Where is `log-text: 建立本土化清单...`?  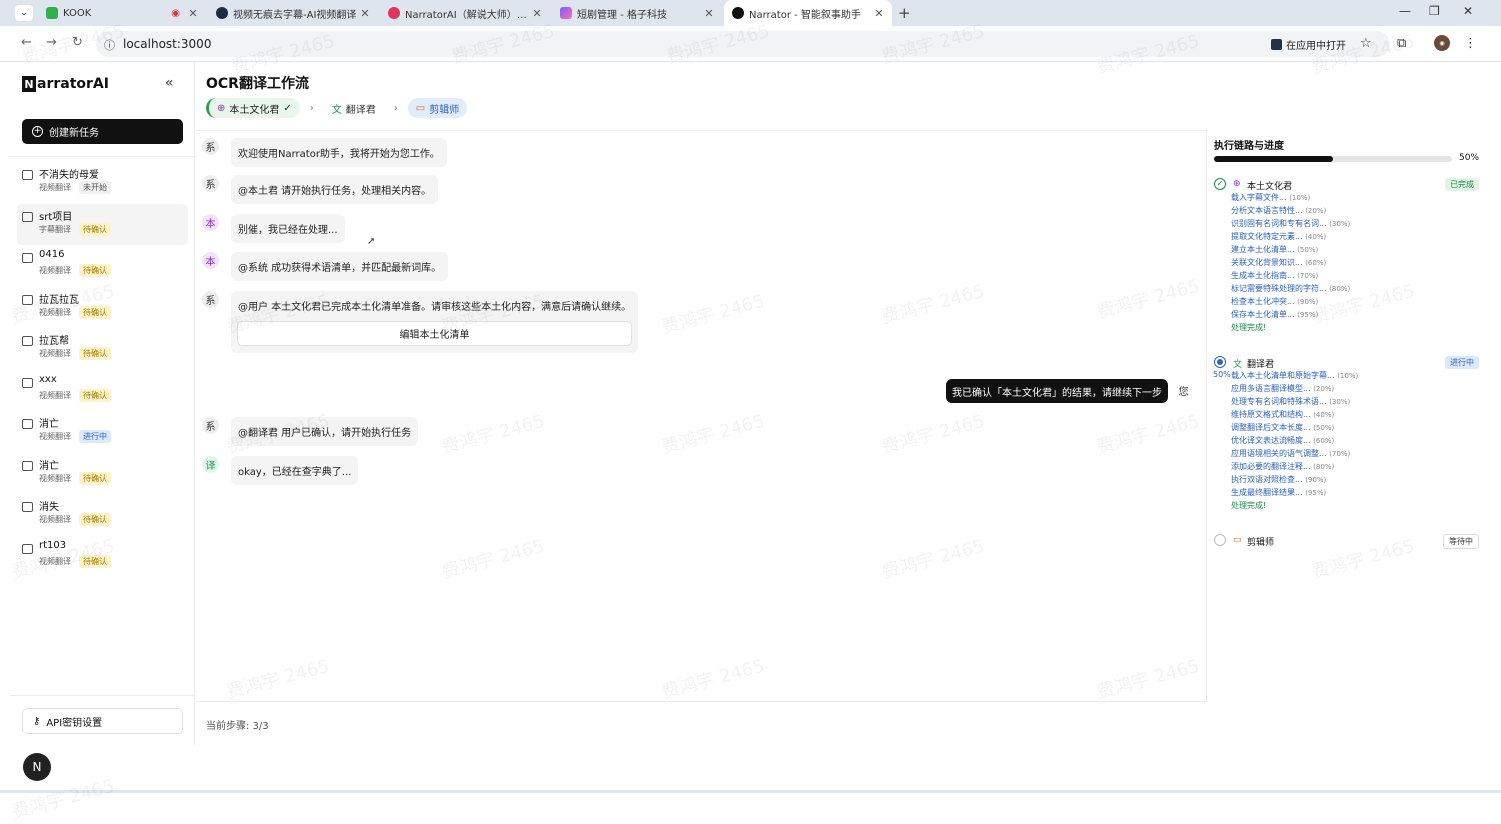 log-text: 建立本土化清单... is located at coordinates (1263, 249).